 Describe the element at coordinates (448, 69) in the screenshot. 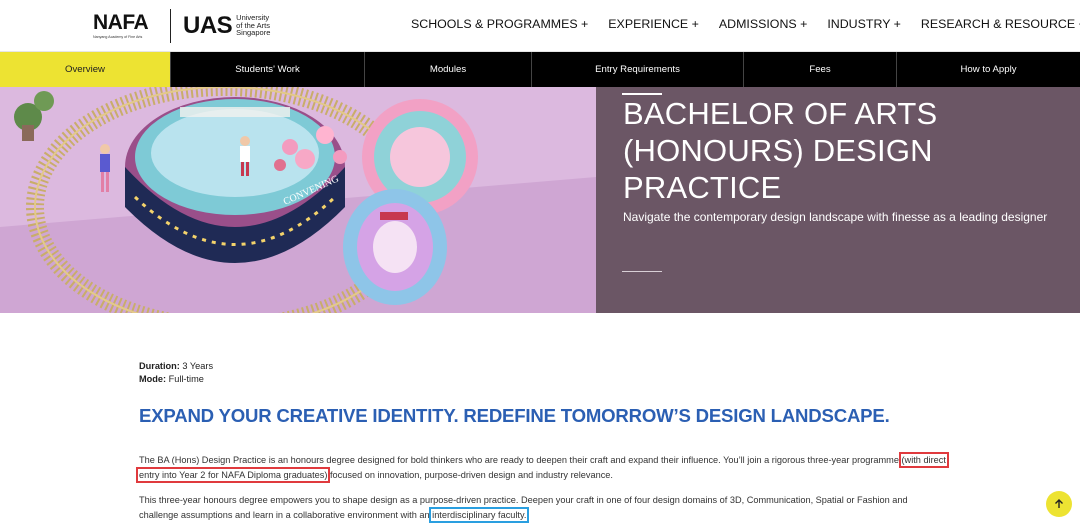

I see `tab-modules: Modules` at that location.